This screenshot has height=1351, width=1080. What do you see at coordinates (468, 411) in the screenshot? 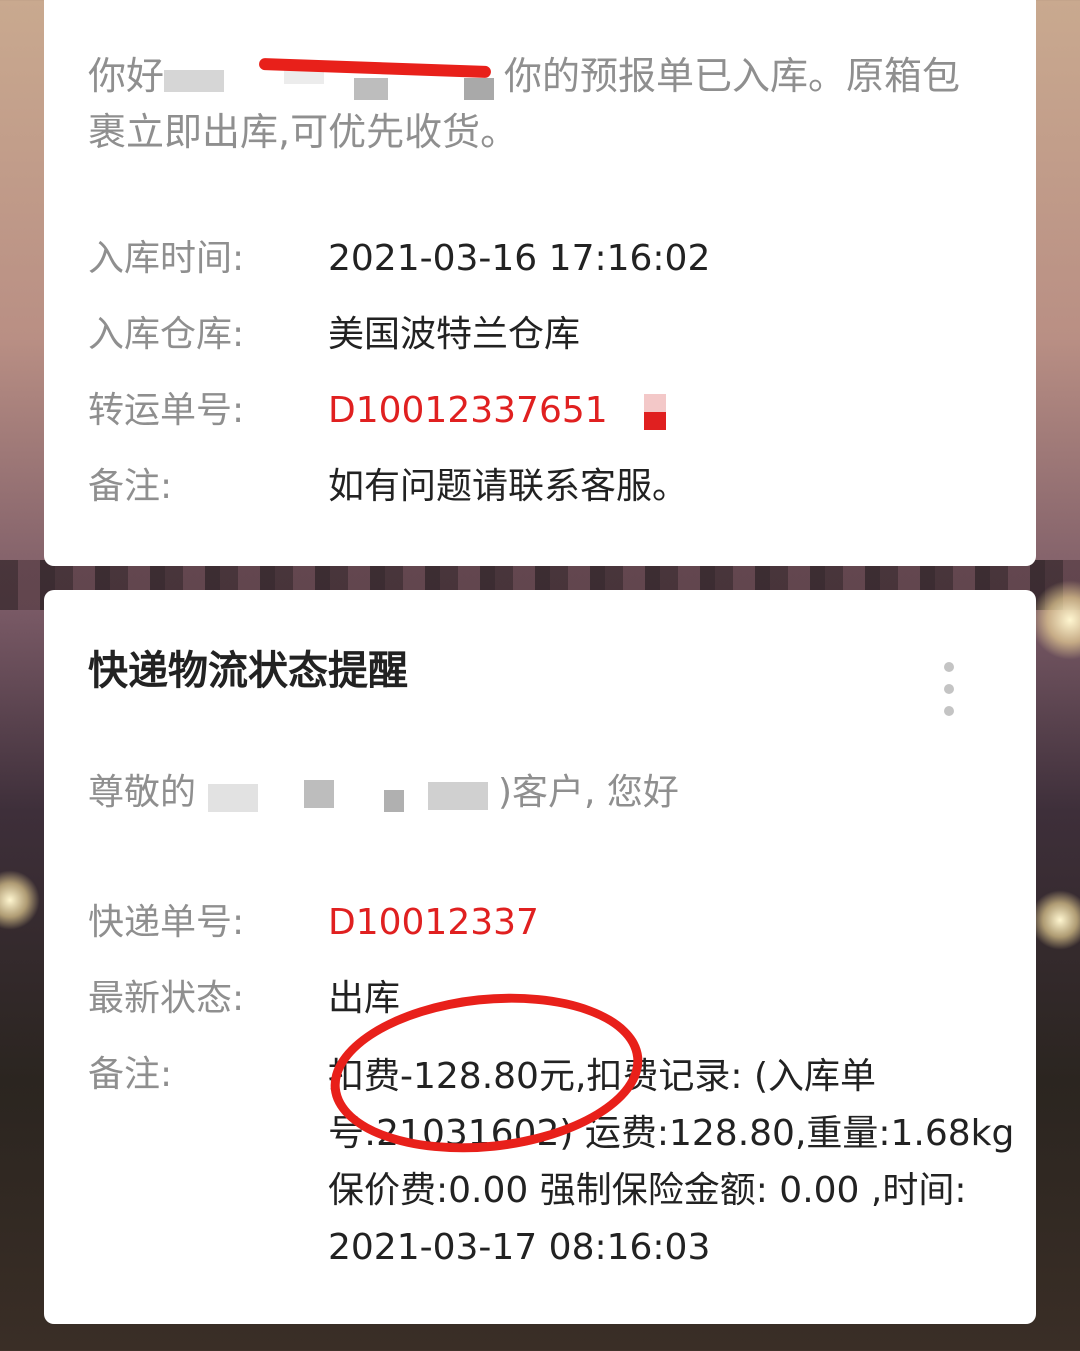
I see `value-transfer-number: D10012337651` at bounding box center [468, 411].